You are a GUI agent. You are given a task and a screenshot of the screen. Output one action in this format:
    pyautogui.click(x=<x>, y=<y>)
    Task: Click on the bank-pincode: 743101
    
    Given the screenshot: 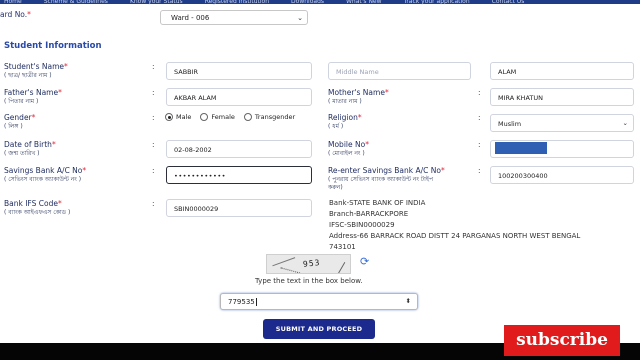 What is the action you would take?
    pyautogui.click(x=342, y=247)
    